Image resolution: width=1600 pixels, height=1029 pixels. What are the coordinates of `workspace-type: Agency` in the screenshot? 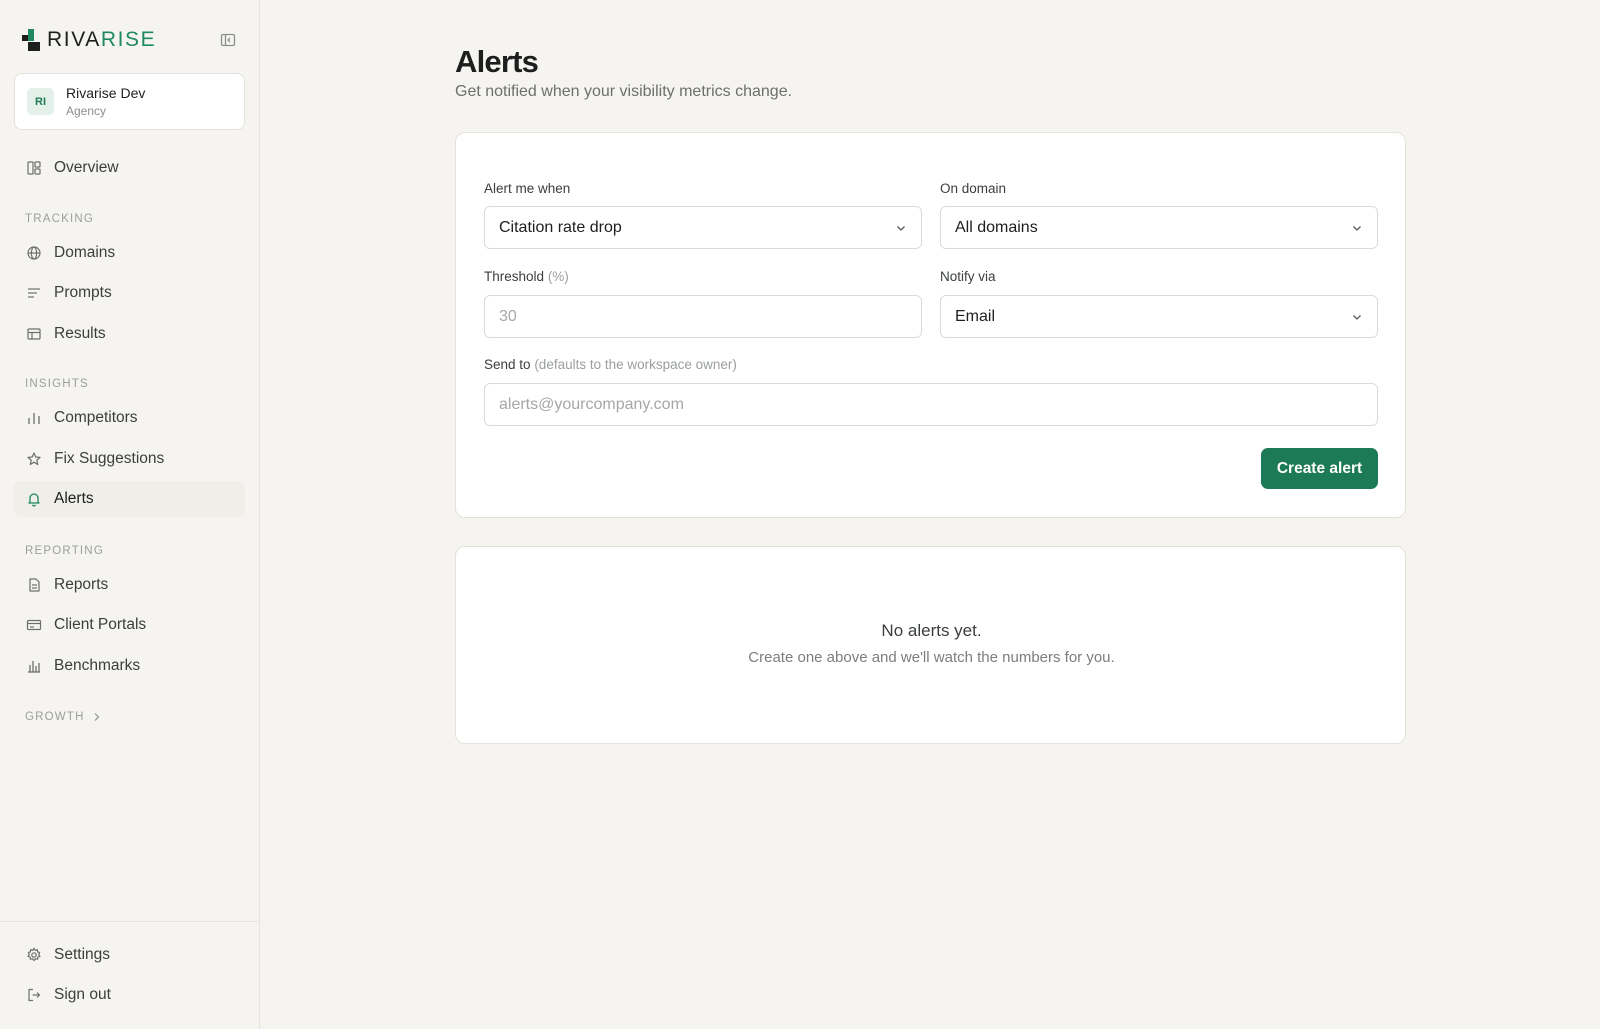 It's located at (86, 111).